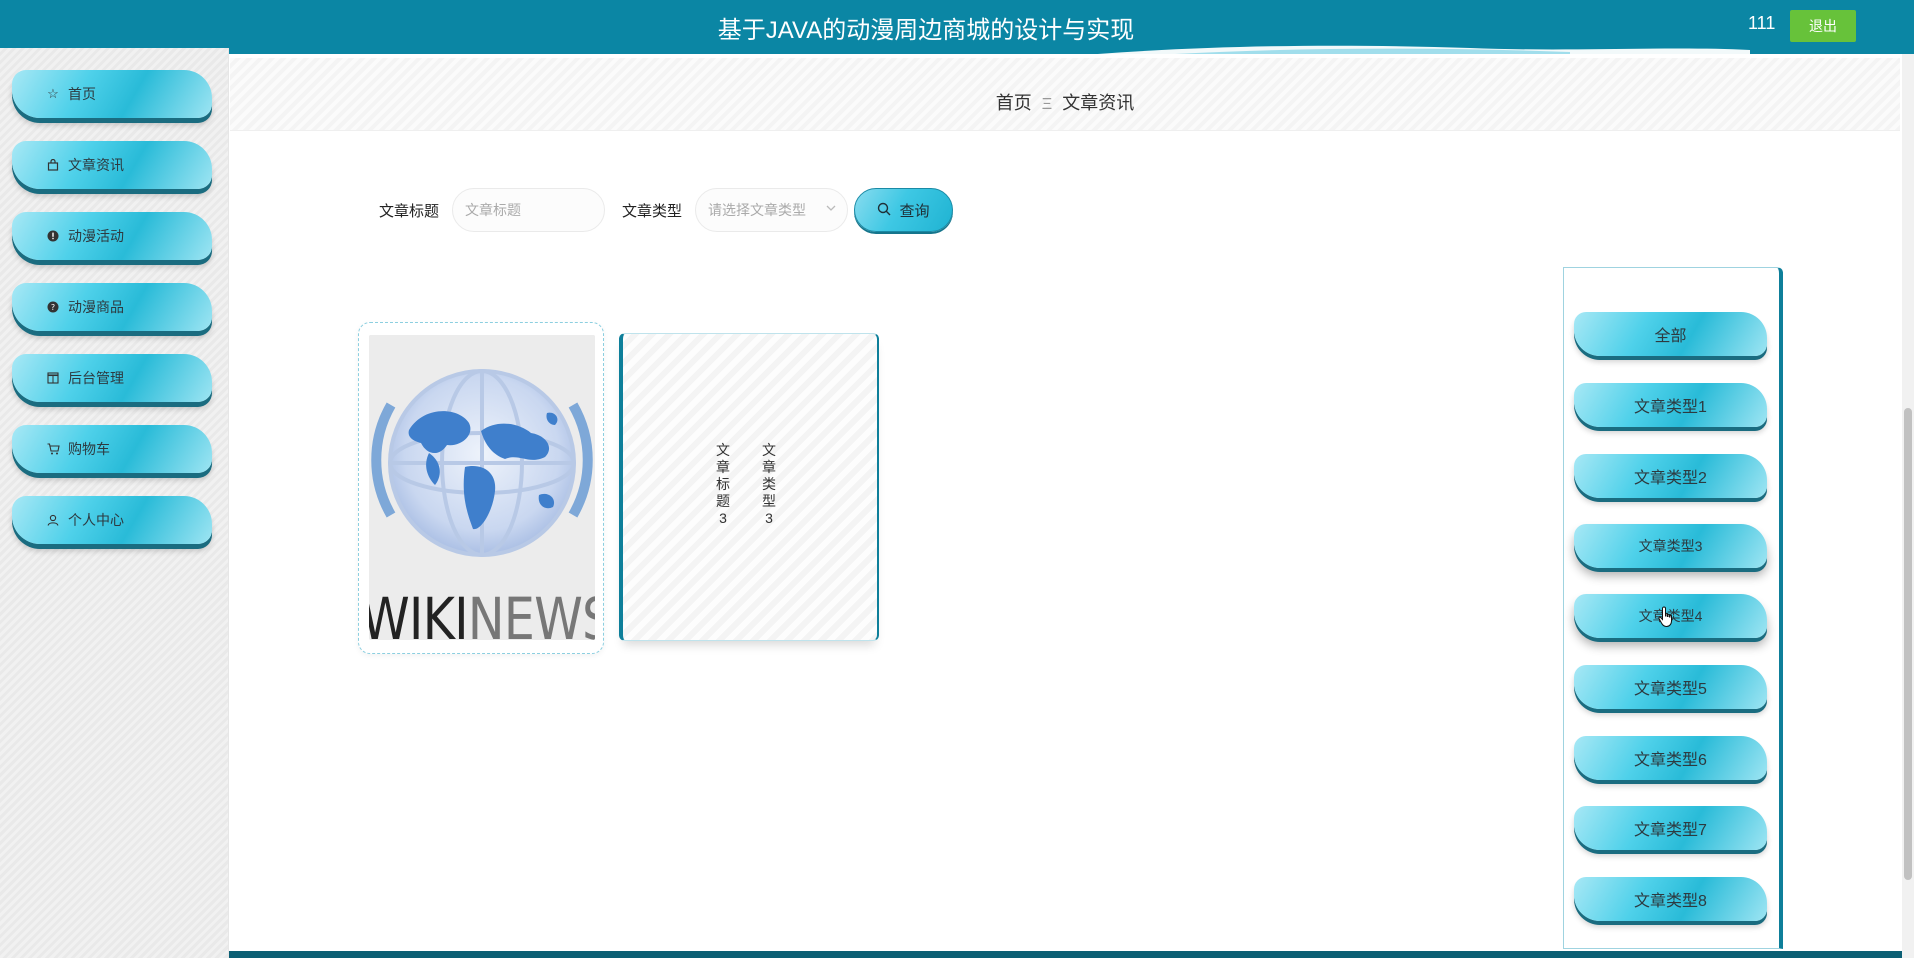 The height and width of the screenshot is (958, 1914). Describe the element at coordinates (1670, 758) in the screenshot. I see `category-type6-button: 文章类型6` at that location.